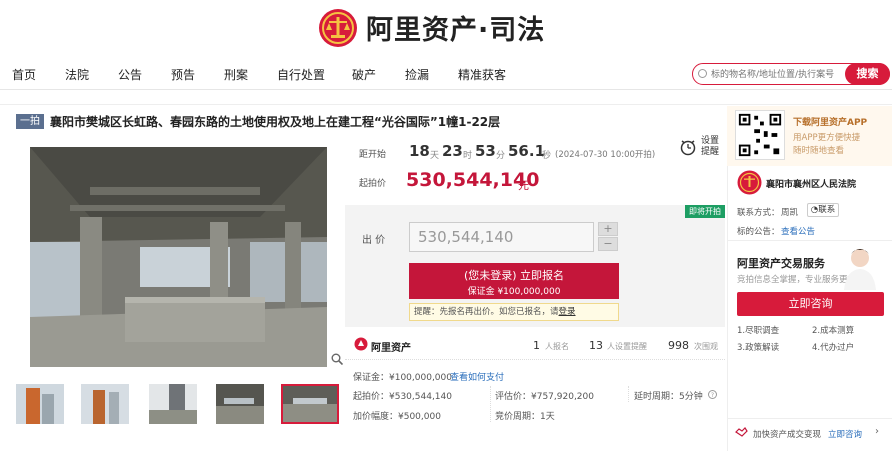 The image size is (892, 451). What do you see at coordinates (485, 151) in the screenshot?
I see `countdown-minutes: 53` at bounding box center [485, 151].